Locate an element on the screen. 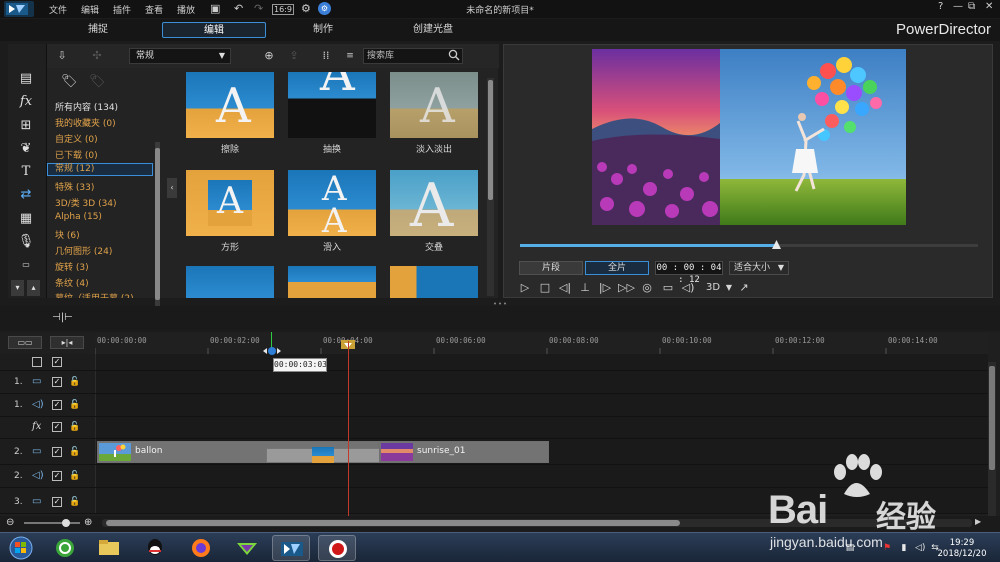  plugins-icon: ✣ is located at coordinates (97, 56).